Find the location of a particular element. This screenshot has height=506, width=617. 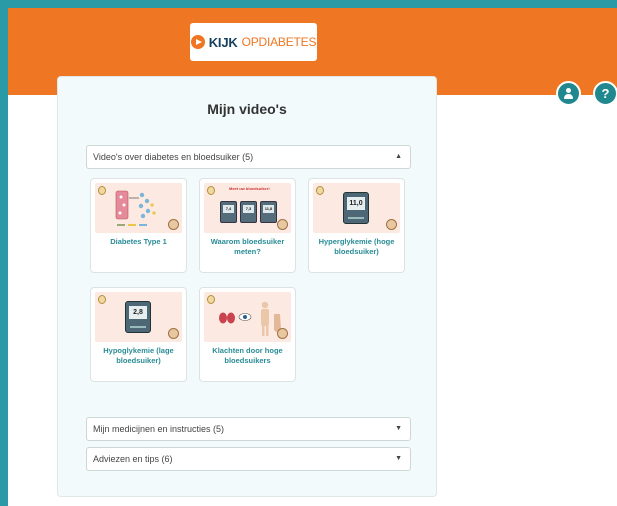

section-label: Video's over diabetes en bloedsuiker (5) is located at coordinates (173, 157).